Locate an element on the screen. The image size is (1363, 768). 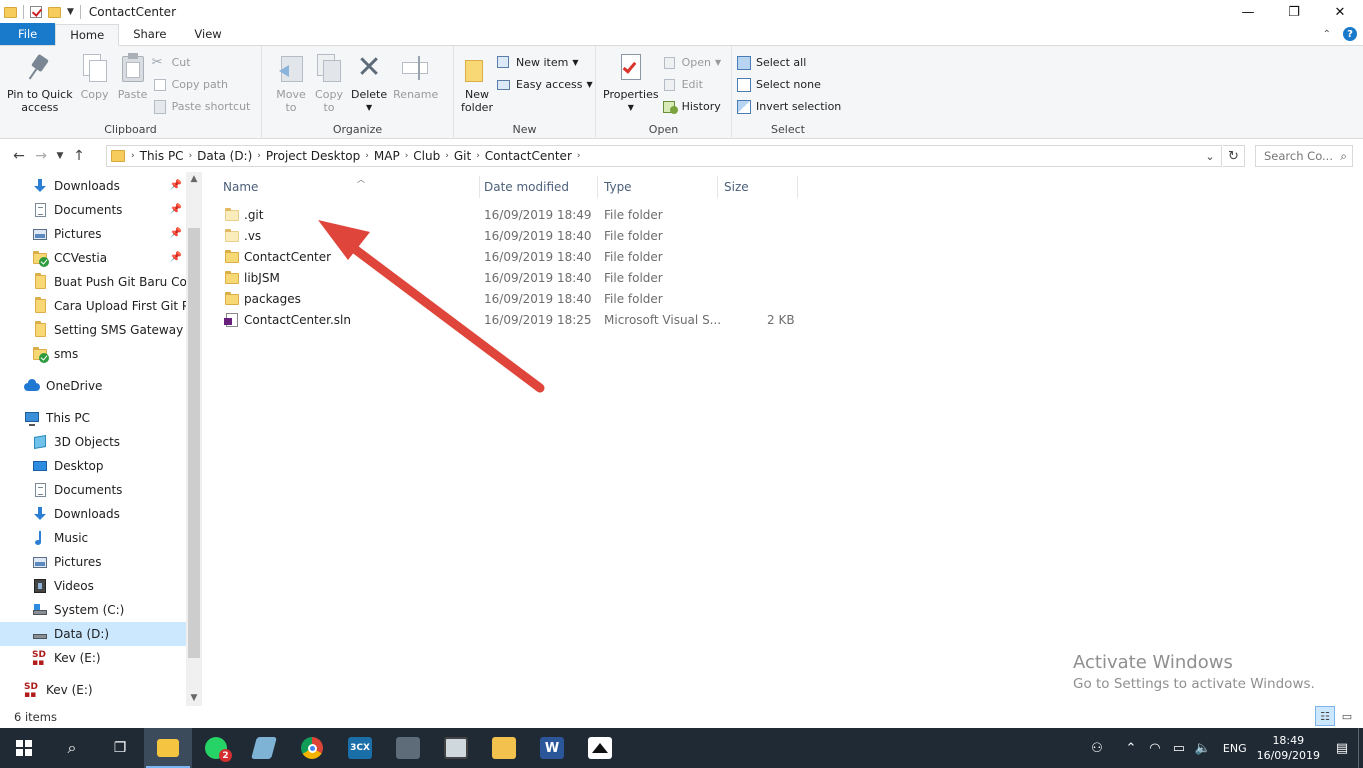
properties-icon is located at coordinates (36, 12).